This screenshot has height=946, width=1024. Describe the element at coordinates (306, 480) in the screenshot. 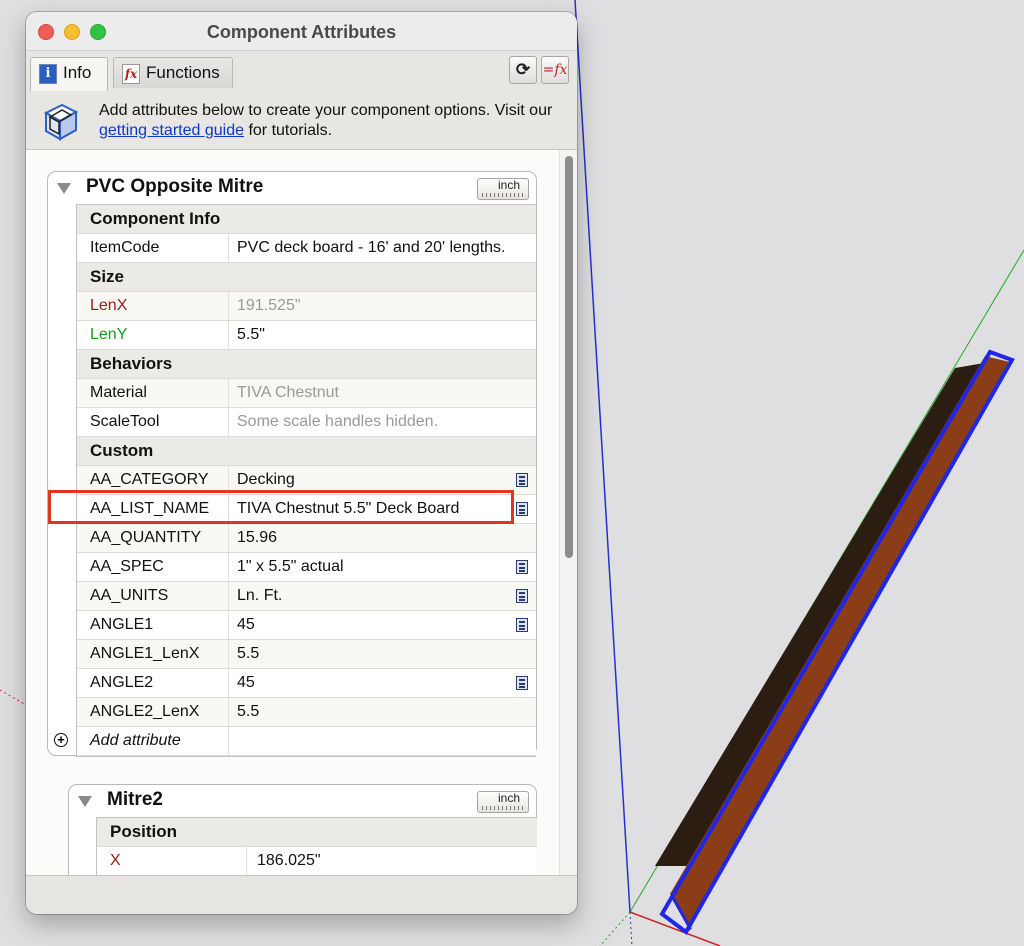

I see `attribute-row: AA_CATEGORY Decking` at that location.